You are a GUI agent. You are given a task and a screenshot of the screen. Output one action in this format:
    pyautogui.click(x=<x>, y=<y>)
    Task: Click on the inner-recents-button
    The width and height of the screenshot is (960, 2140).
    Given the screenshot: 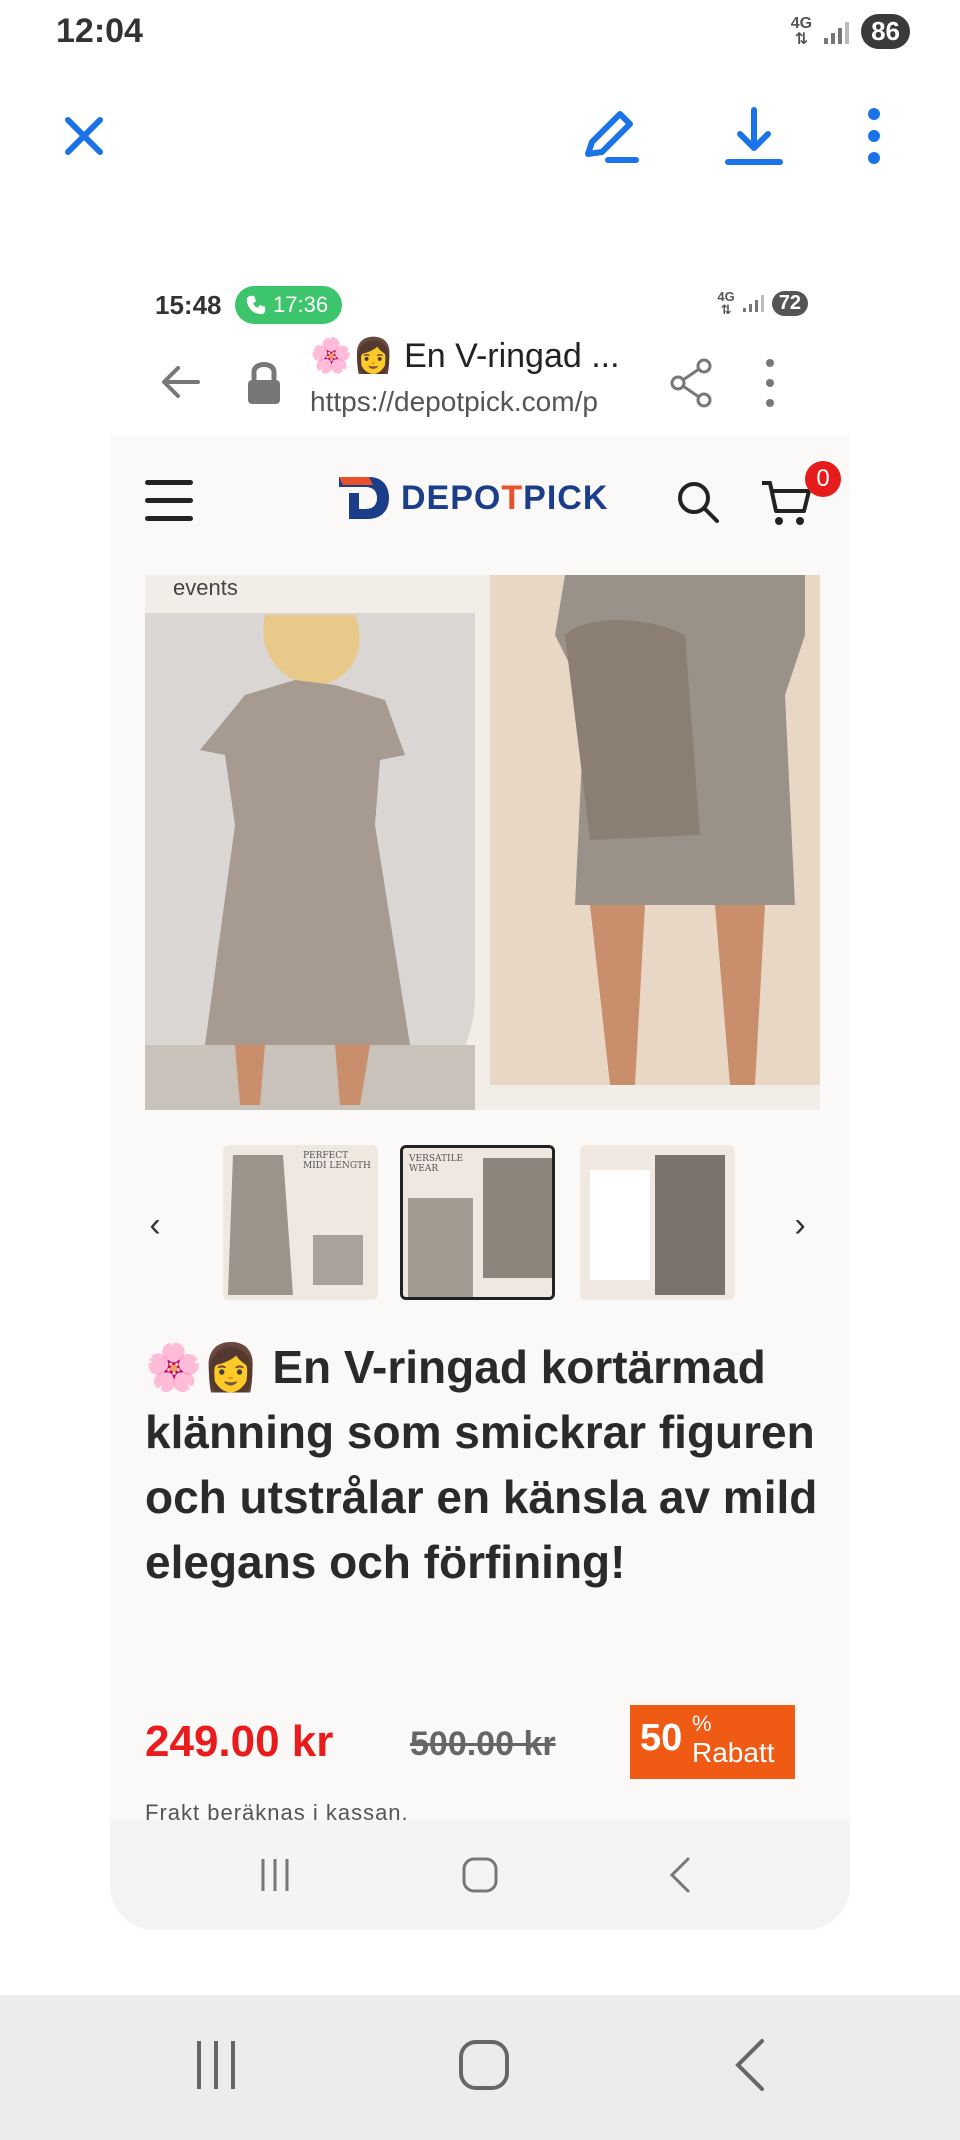 What is the action you would take?
    pyautogui.click(x=275, y=1875)
    